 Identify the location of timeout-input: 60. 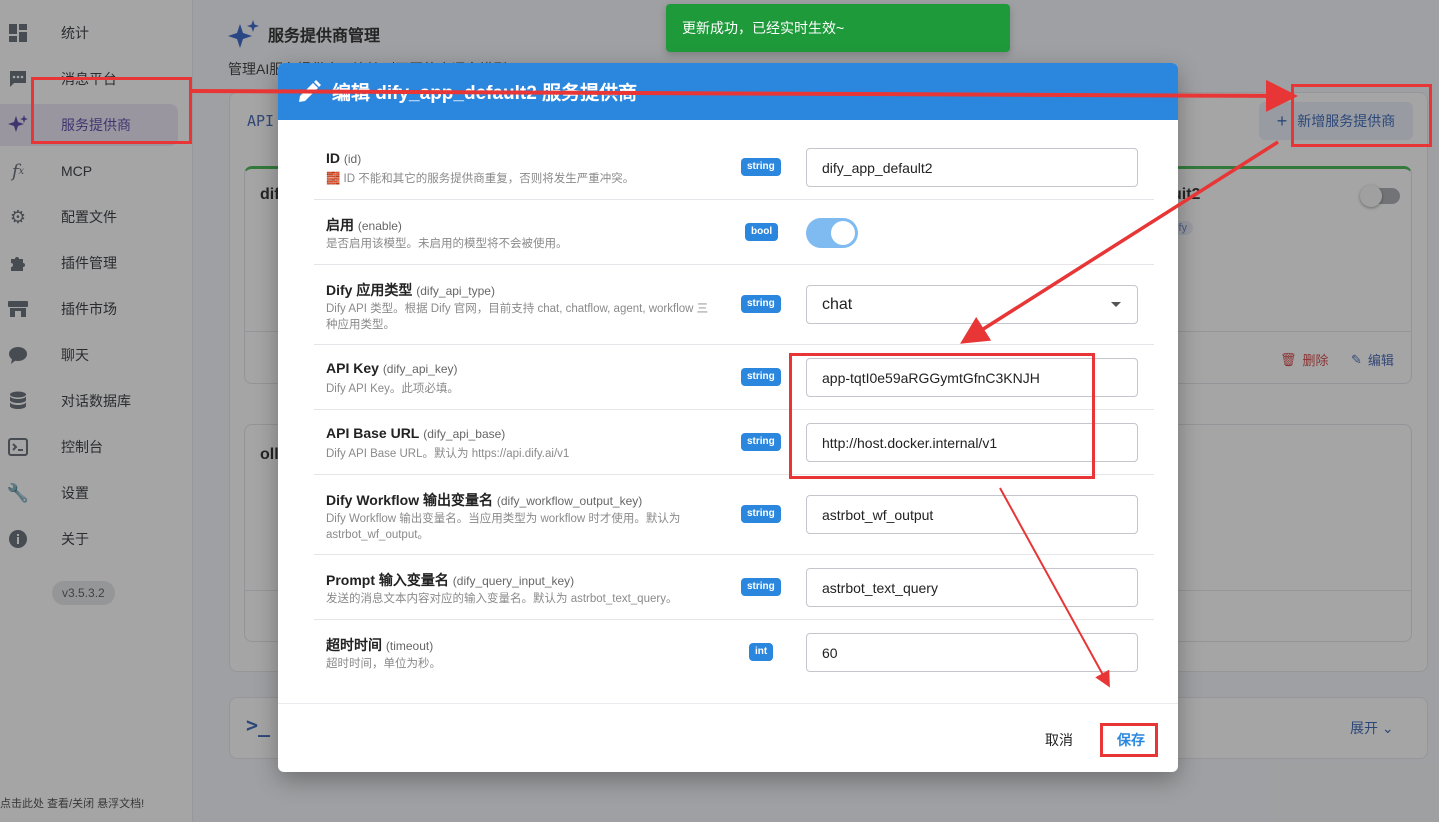
(972, 652).